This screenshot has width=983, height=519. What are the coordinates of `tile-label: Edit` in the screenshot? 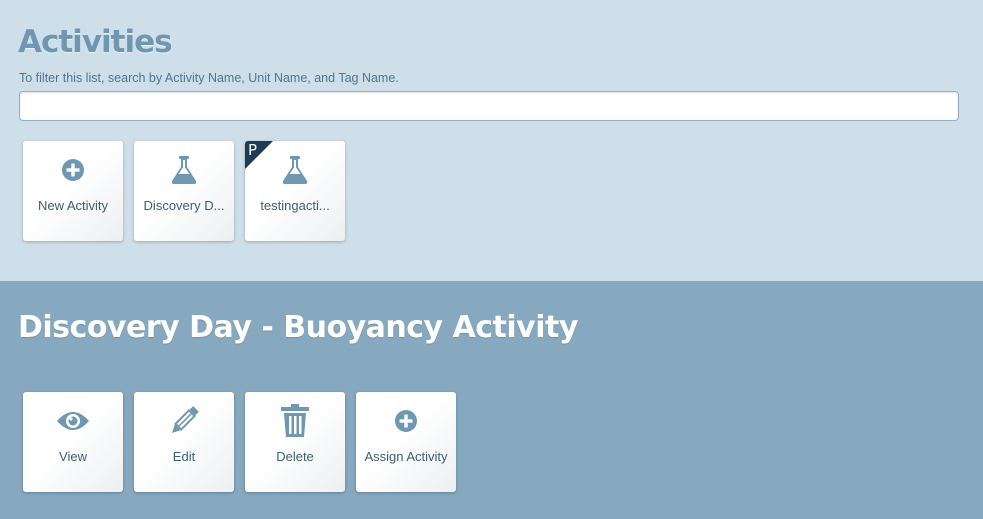 It's located at (184, 456).